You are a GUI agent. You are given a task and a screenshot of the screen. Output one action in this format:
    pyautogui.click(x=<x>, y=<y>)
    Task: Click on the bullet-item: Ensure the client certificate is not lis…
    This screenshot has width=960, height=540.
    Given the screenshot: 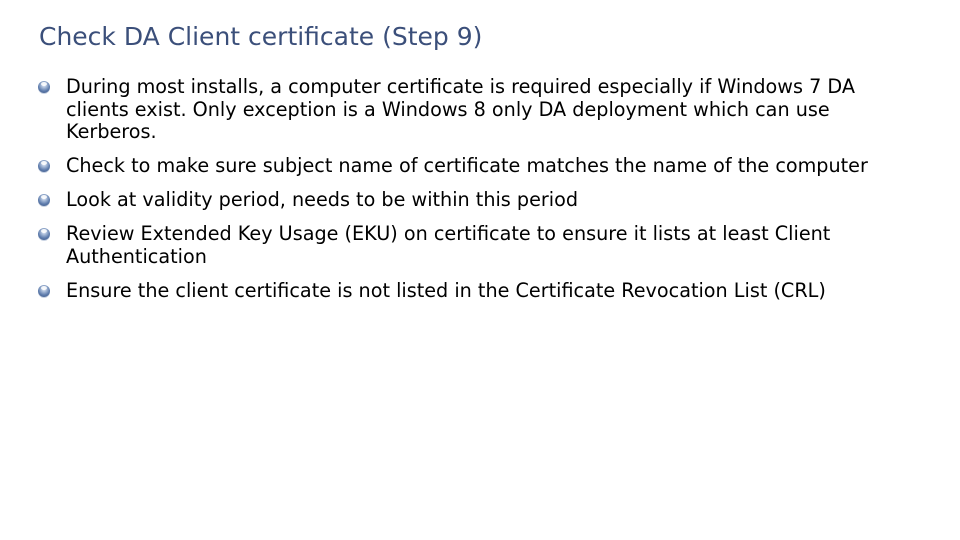 What is the action you would take?
    pyautogui.click(x=478, y=290)
    